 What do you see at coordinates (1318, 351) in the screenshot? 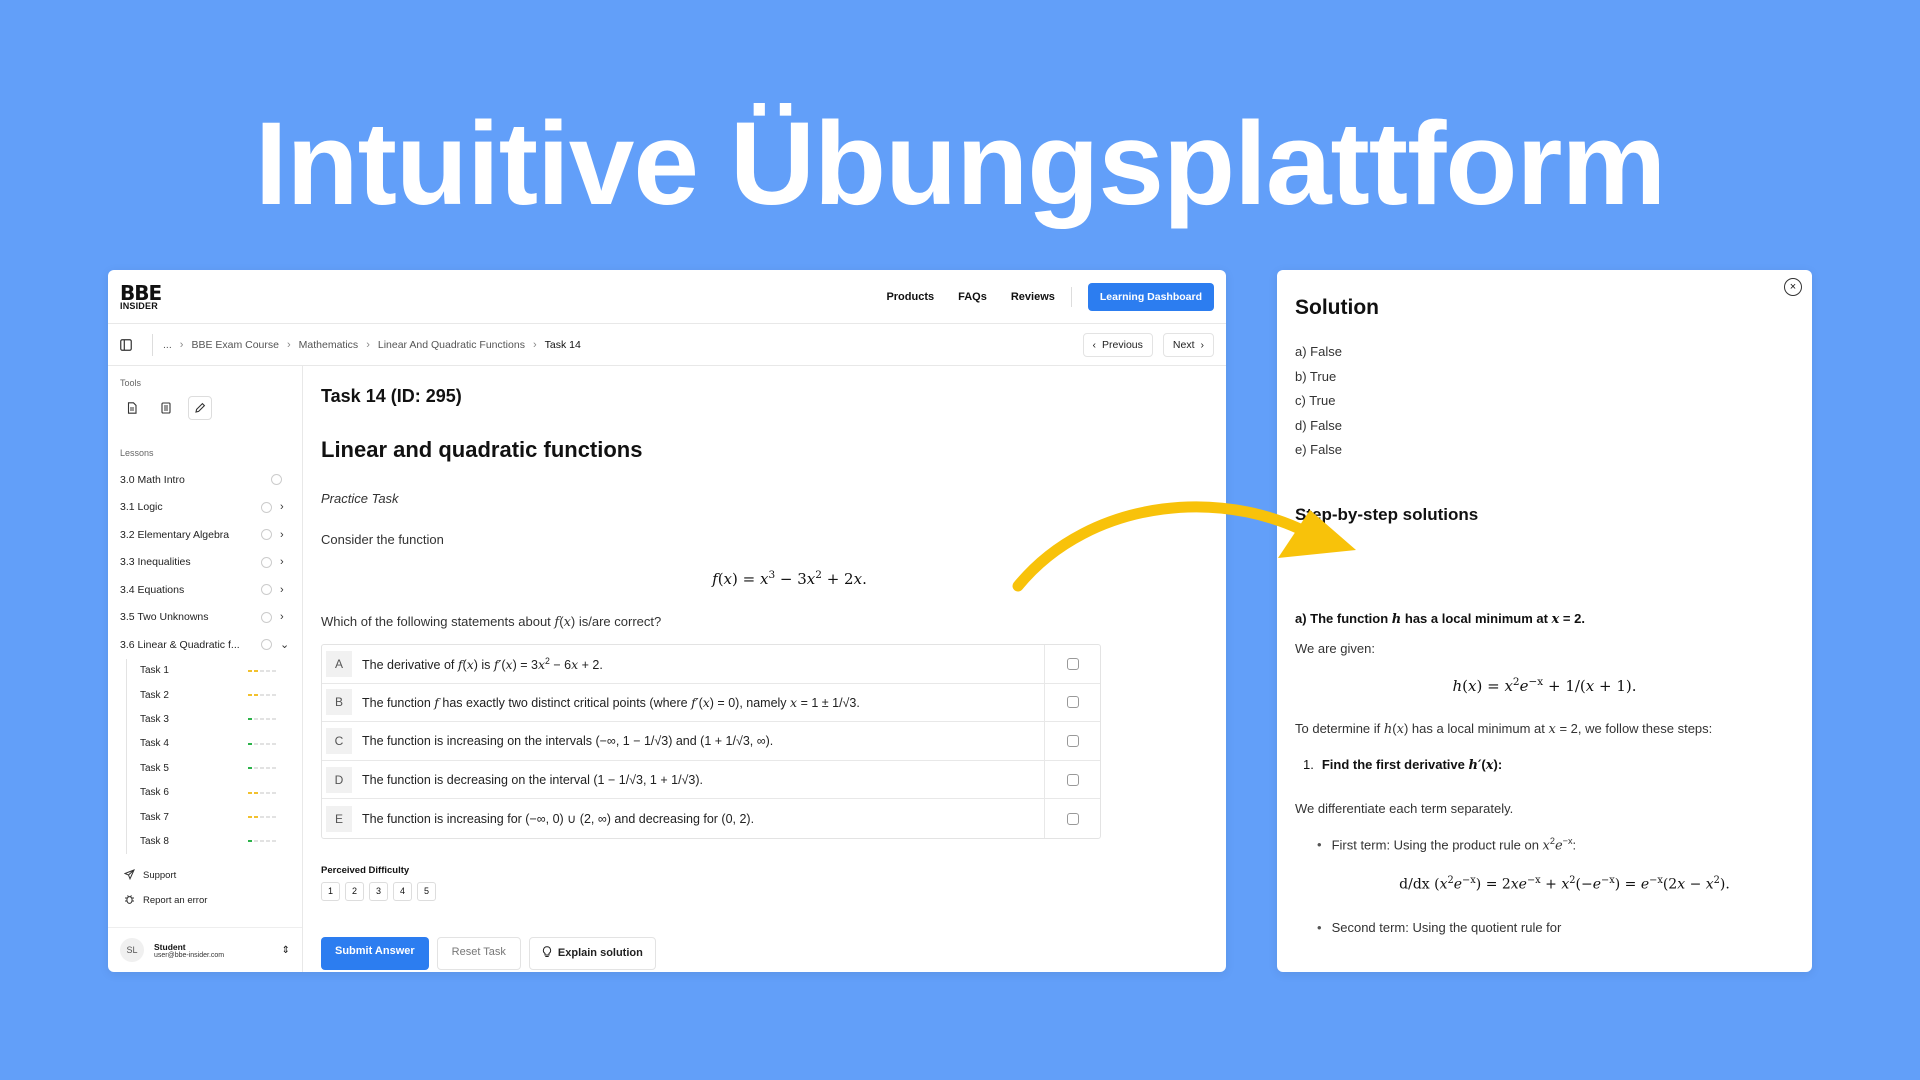
I see `answer-a: a) False` at bounding box center [1318, 351].